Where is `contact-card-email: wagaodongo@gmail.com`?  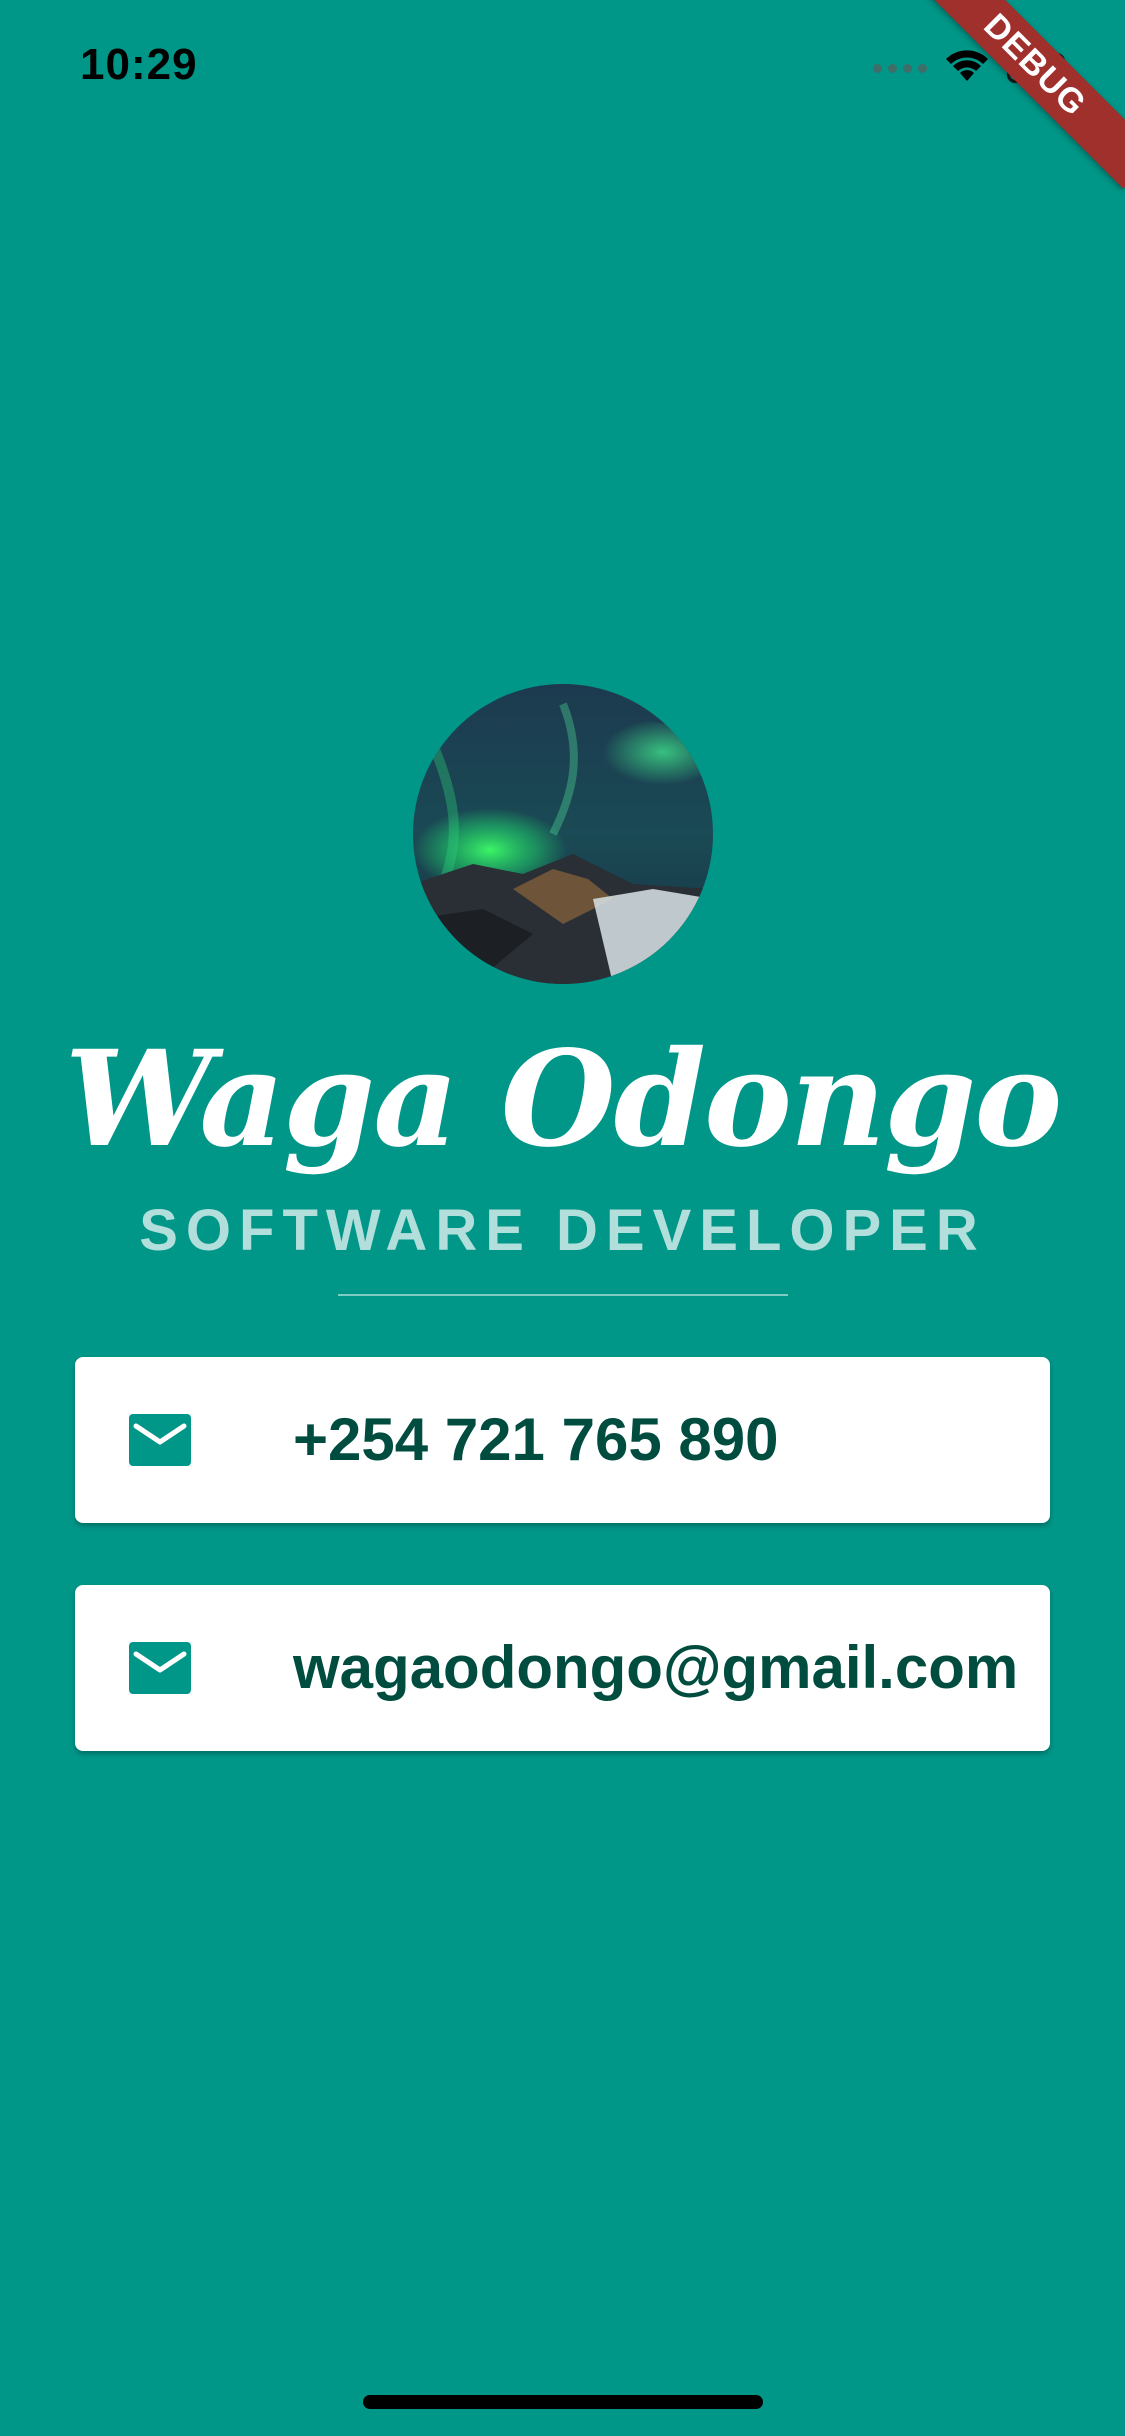 contact-card-email: wagaodongo@gmail.com is located at coordinates (562, 1668).